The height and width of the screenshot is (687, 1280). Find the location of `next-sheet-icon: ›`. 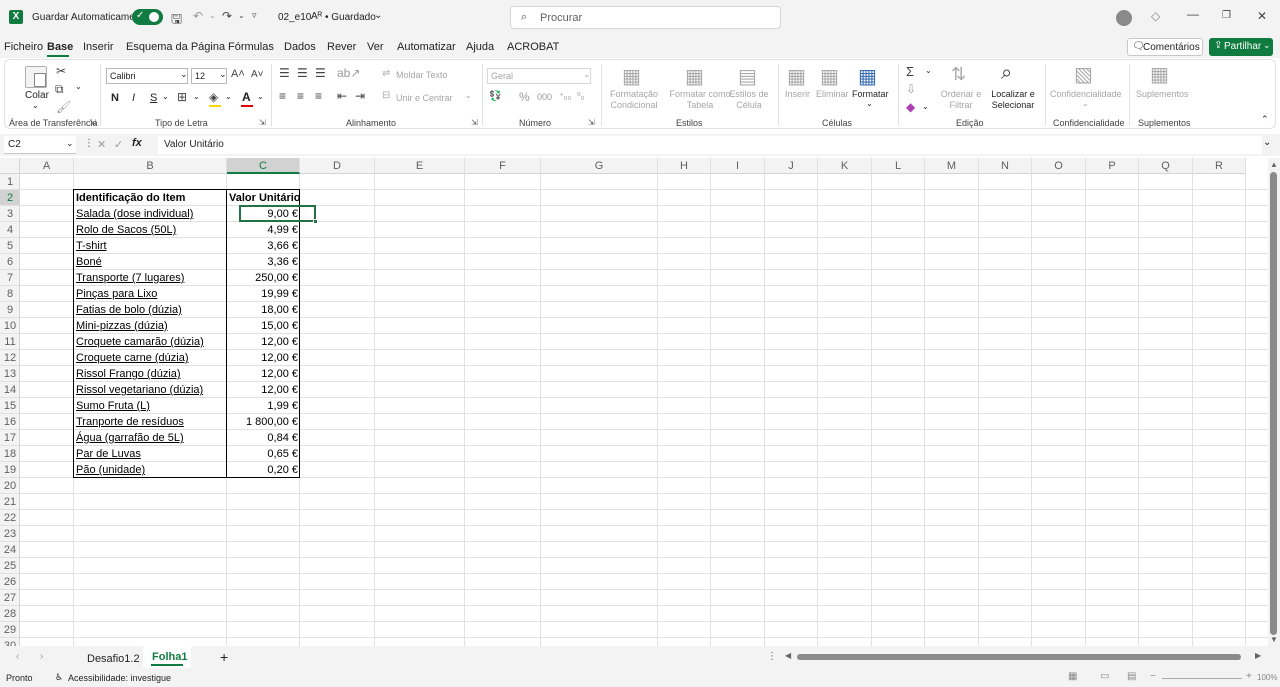

next-sheet-icon: › is located at coordinates (41, 656).